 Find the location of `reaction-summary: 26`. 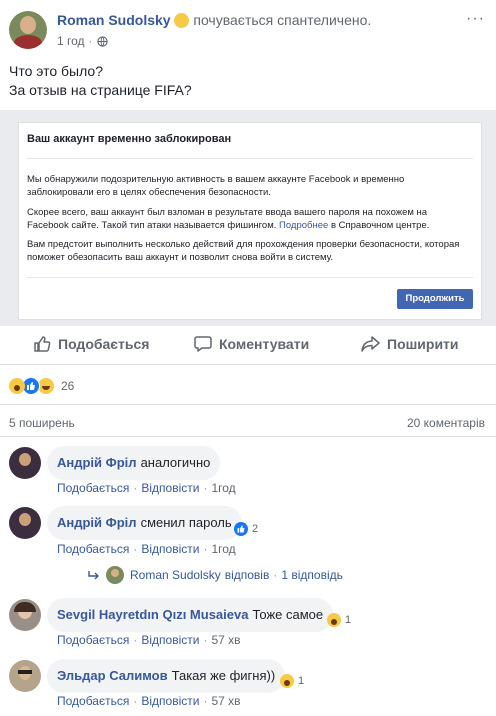

reaction-summary: 26 is located at coordinates (41, 386).